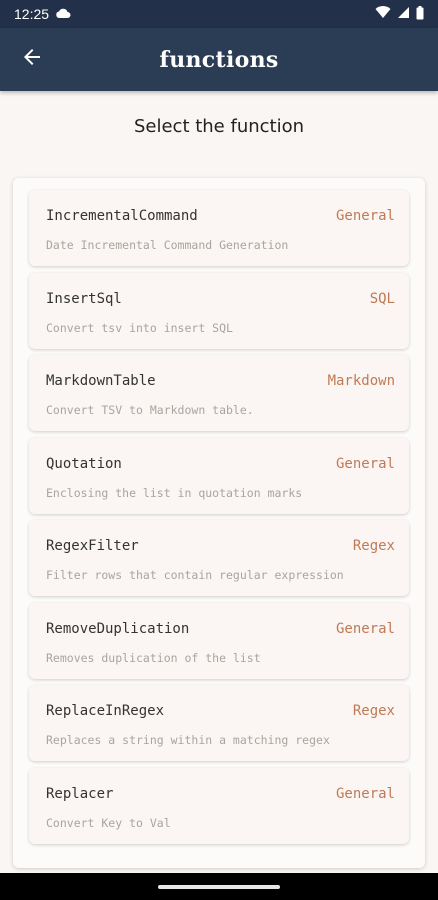  What do you see at coordinates (382, 299) in the screenshot?
I see `function-category: SQL` at bounding box center [382, 299].